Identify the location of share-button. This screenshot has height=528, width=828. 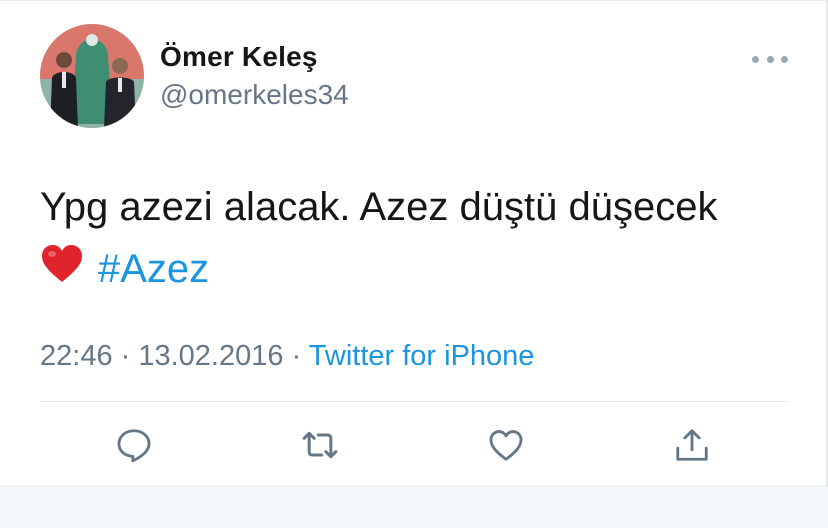
(692, 445).